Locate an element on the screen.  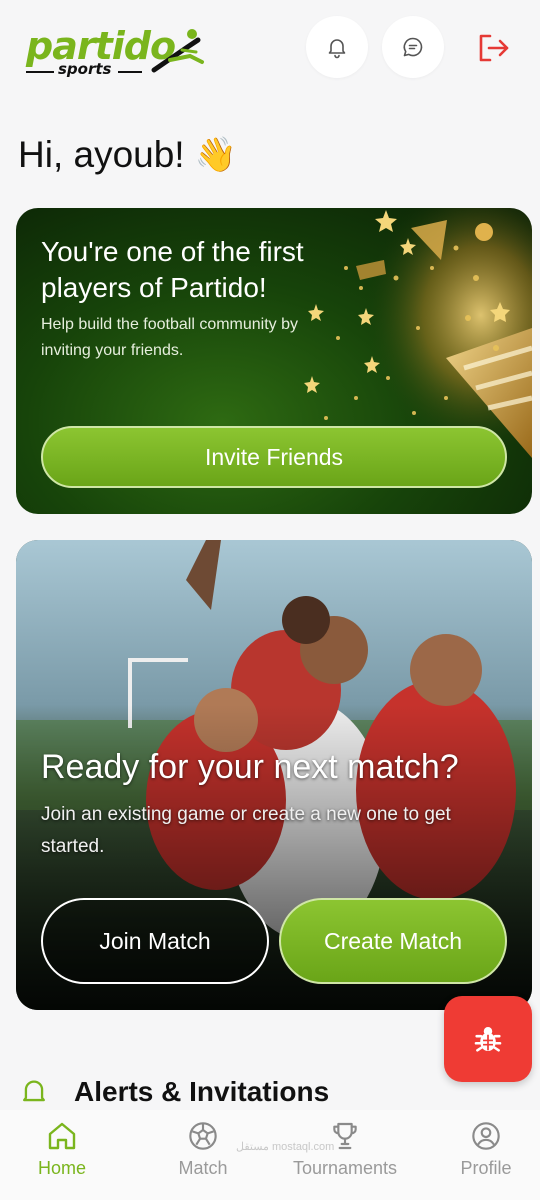
logo-rule-right is located at coordinates (130, 72).